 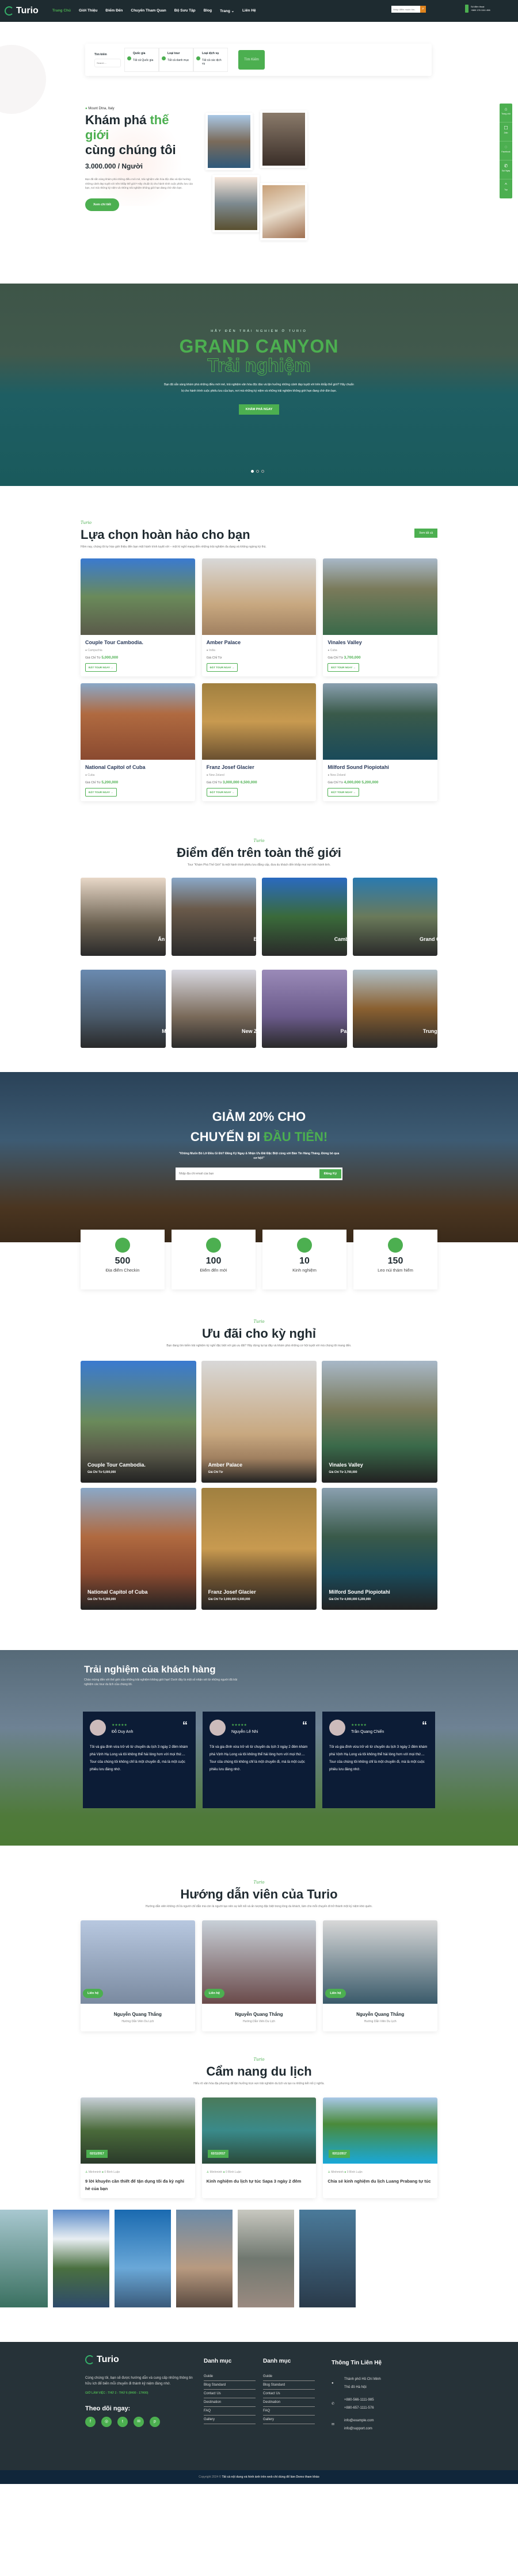 I want to click on deal-card: Vinales Valley Giá Chỉ Từ 3,700,000, so click(x=380, y=1422).